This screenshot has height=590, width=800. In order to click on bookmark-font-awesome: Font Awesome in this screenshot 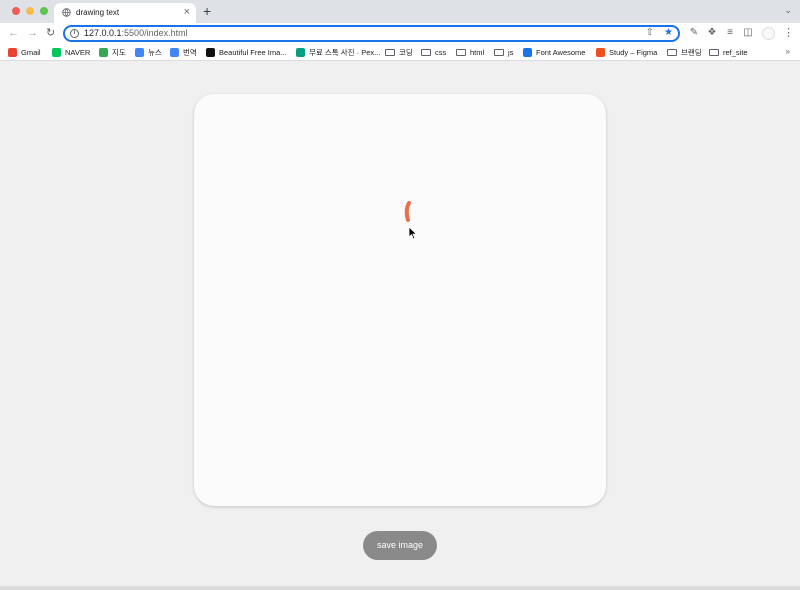, I will do `click(554, 52)`.